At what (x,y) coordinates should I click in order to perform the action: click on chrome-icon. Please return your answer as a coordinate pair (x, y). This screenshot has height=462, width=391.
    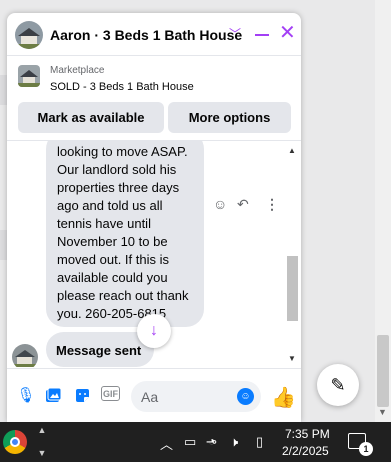
    Looking at the image, I should click on (15, 442).